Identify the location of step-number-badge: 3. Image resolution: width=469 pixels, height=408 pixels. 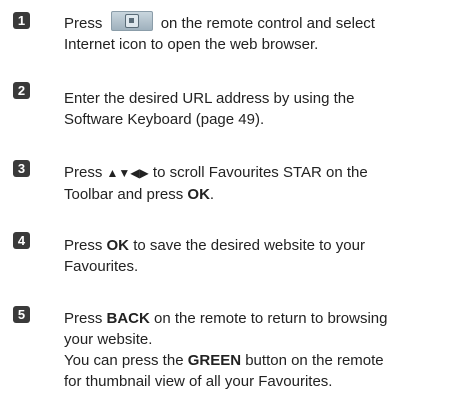
(21, 168).